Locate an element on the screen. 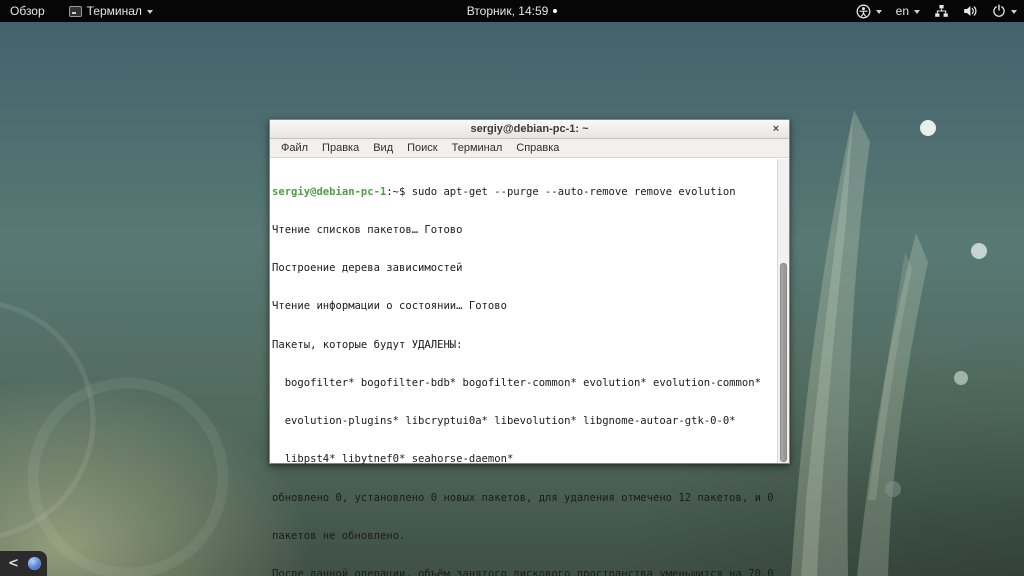  prompt-tail: :~$ is located at coordinates (399, 191).